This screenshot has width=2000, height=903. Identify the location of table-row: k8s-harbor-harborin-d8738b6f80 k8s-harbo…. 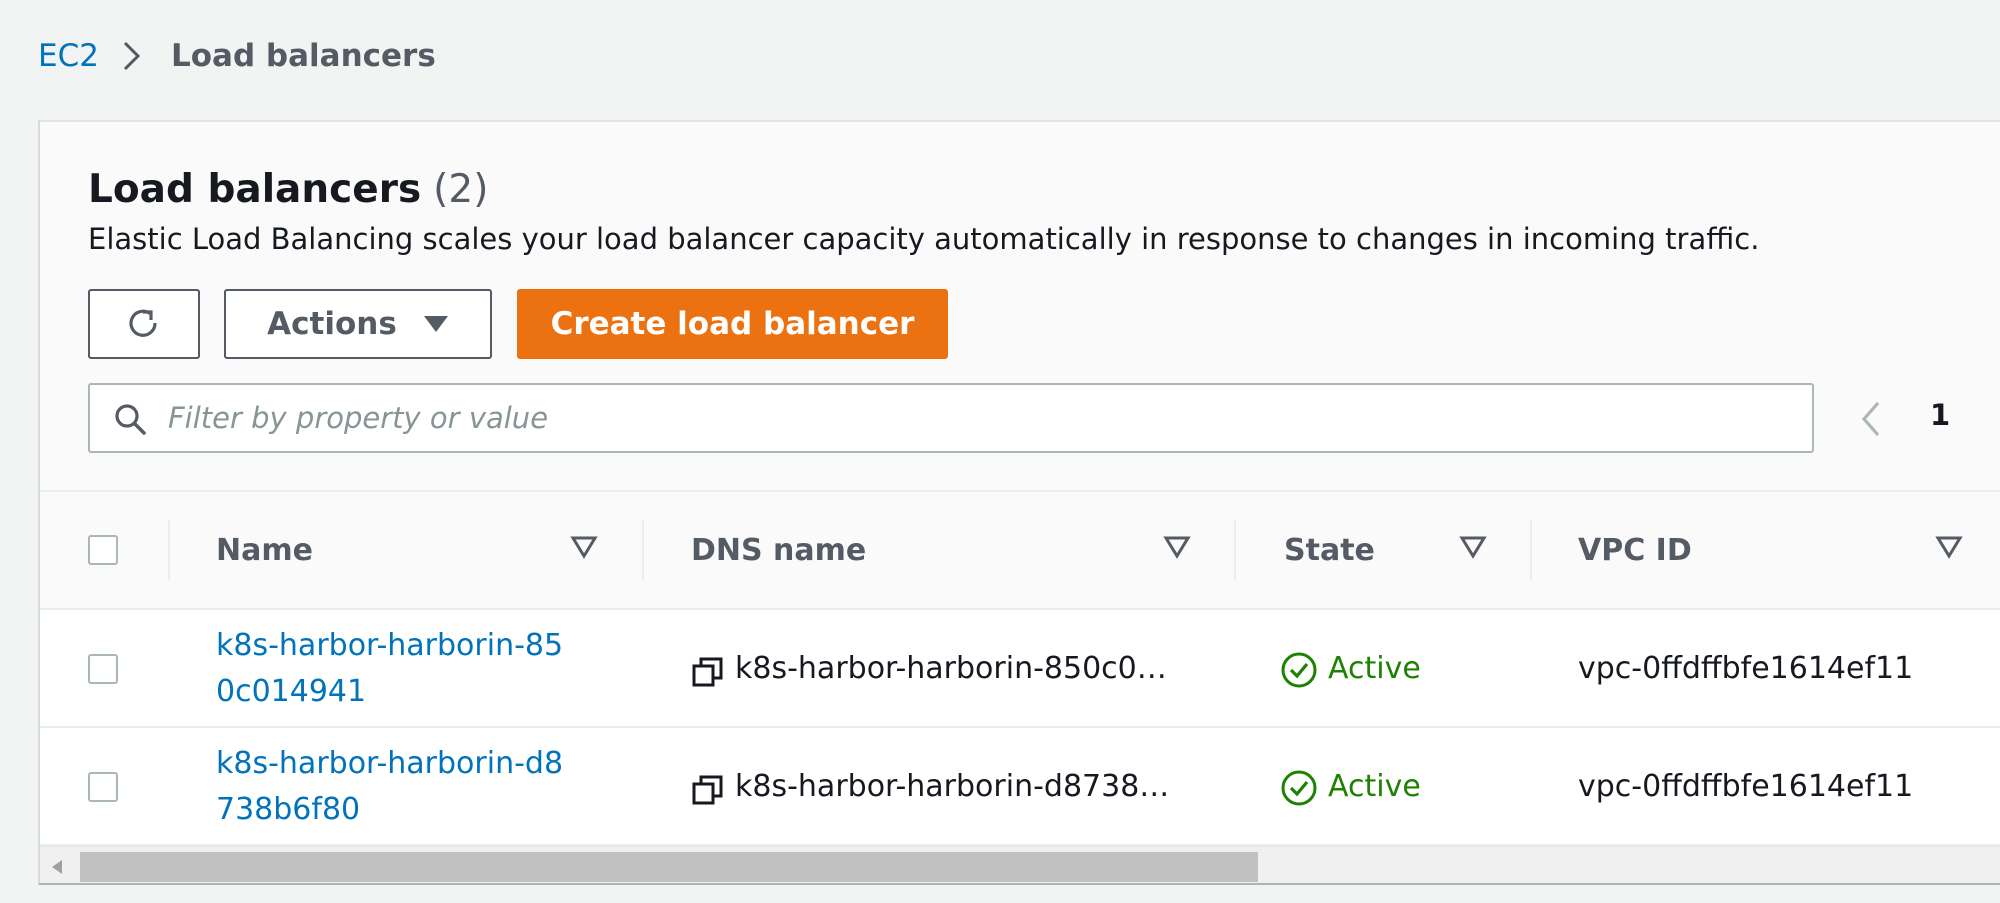
(1020, 787).